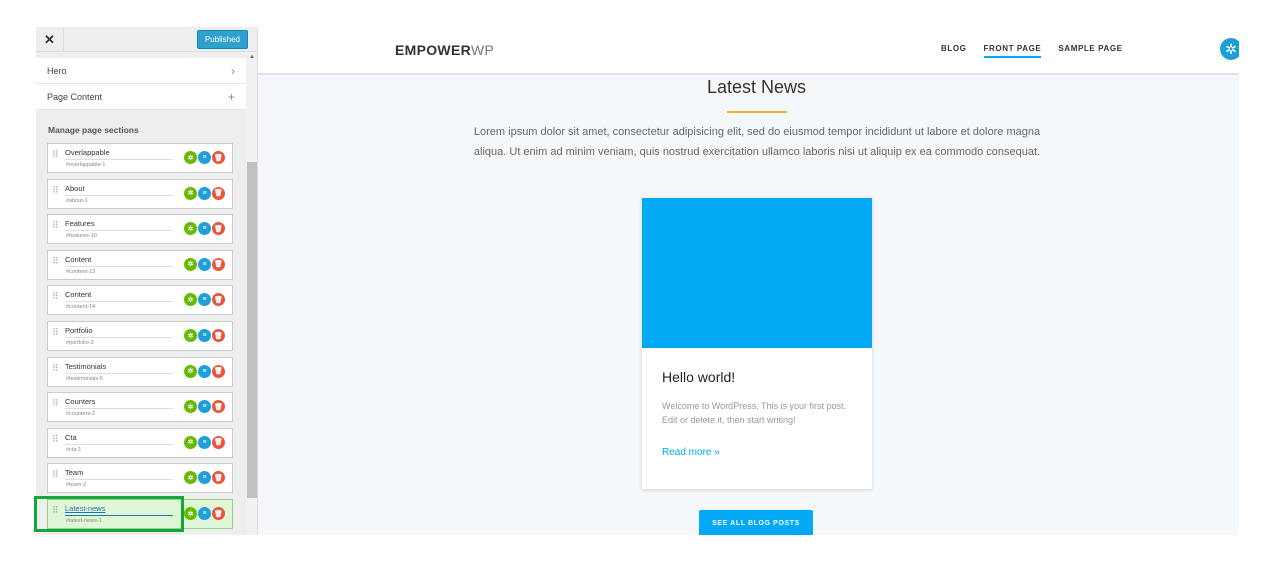 This screenshot has height=566, width=1269. I want to click on plus-icon: +, so click(231, 96).